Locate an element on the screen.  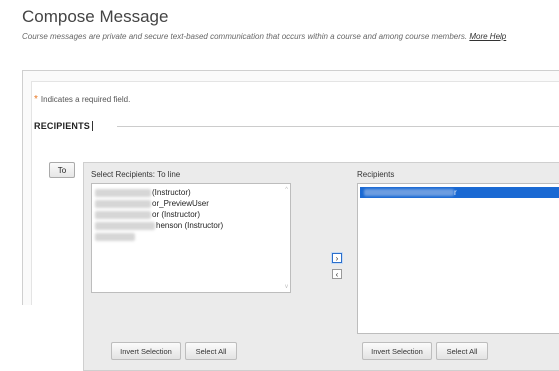
list-item: (Instructor) is located at coordinates (192, 192).